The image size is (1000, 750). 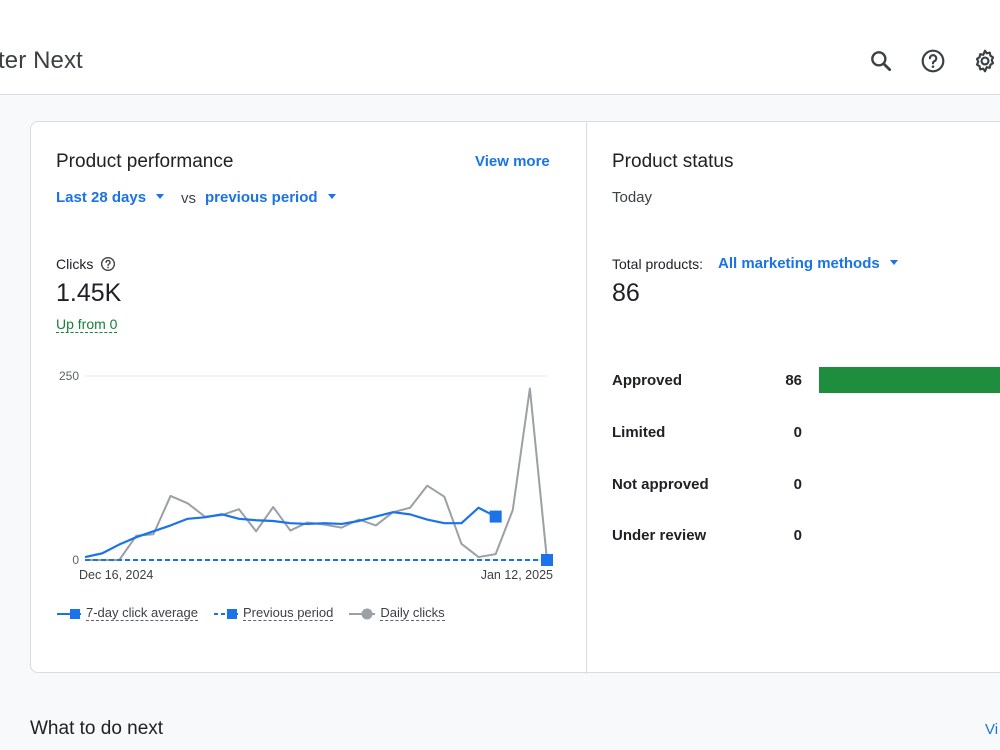 I want to click on top-bar: ter Next, so click(x=500, y=47).